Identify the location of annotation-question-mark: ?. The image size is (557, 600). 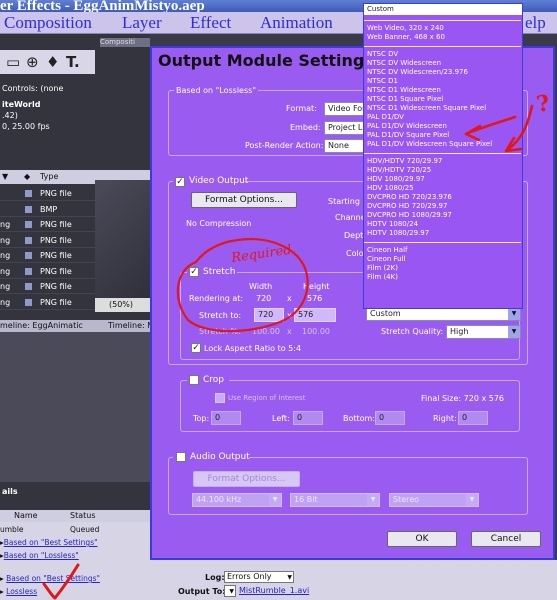
(543, 104).